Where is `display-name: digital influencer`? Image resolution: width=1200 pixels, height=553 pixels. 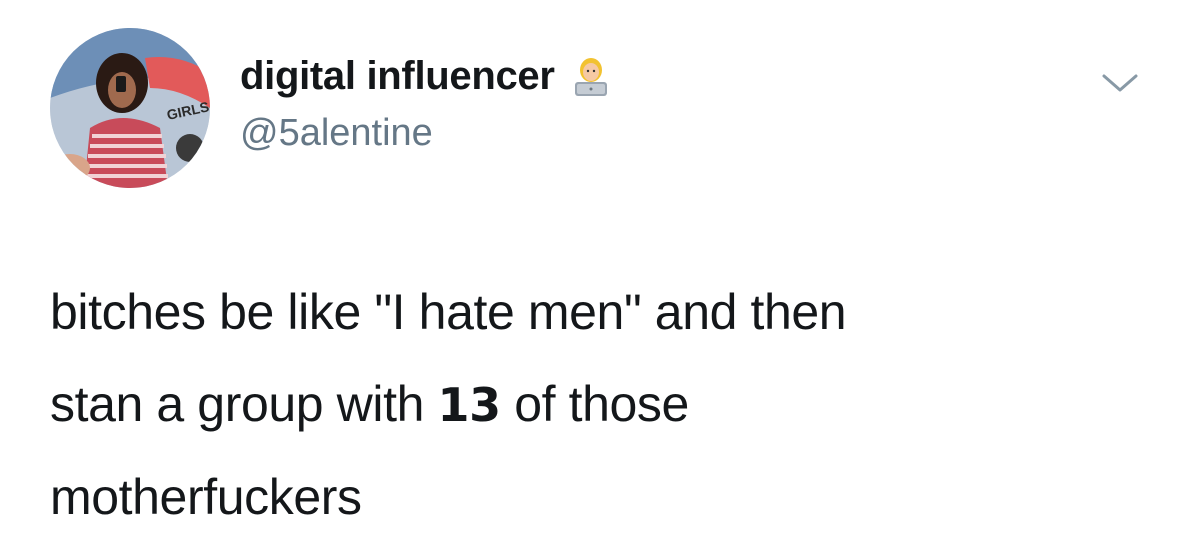
display-name: digital influencer is located at coordinates (397, 76).